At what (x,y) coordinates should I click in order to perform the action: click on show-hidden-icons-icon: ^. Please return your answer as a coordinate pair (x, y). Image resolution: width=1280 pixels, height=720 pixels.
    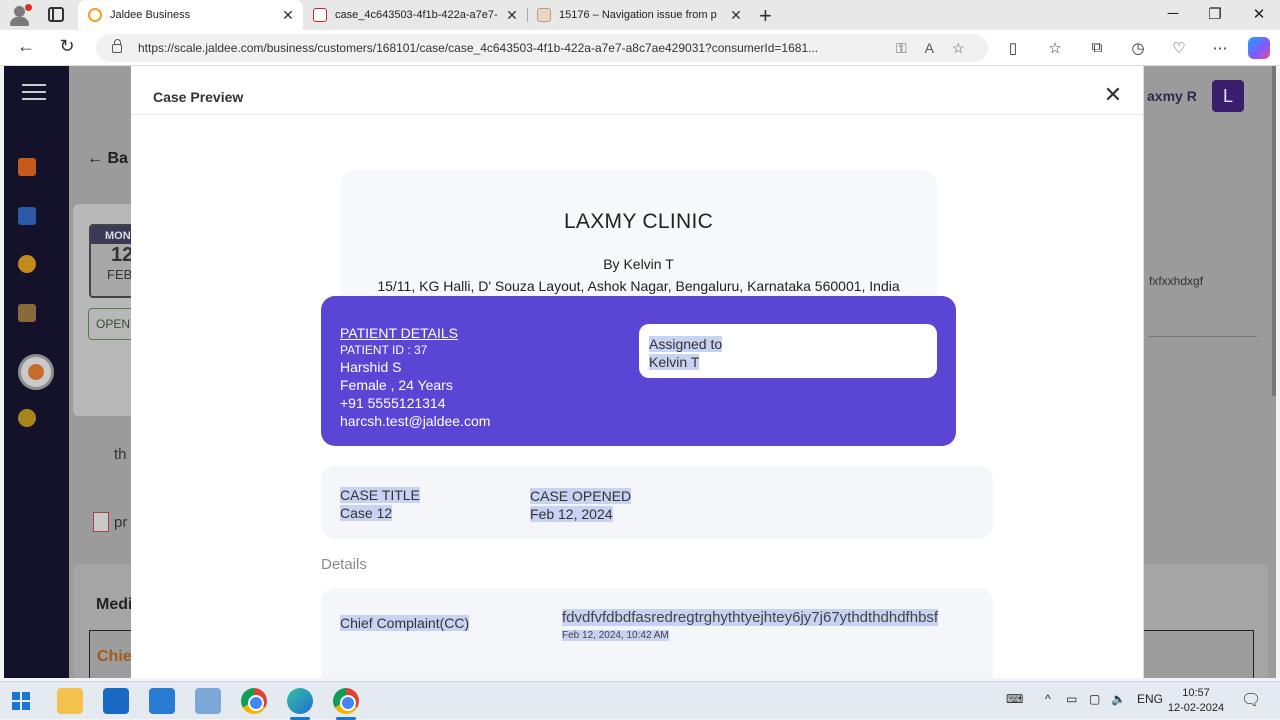
    Looking at the image, I should click on (1048, 699).